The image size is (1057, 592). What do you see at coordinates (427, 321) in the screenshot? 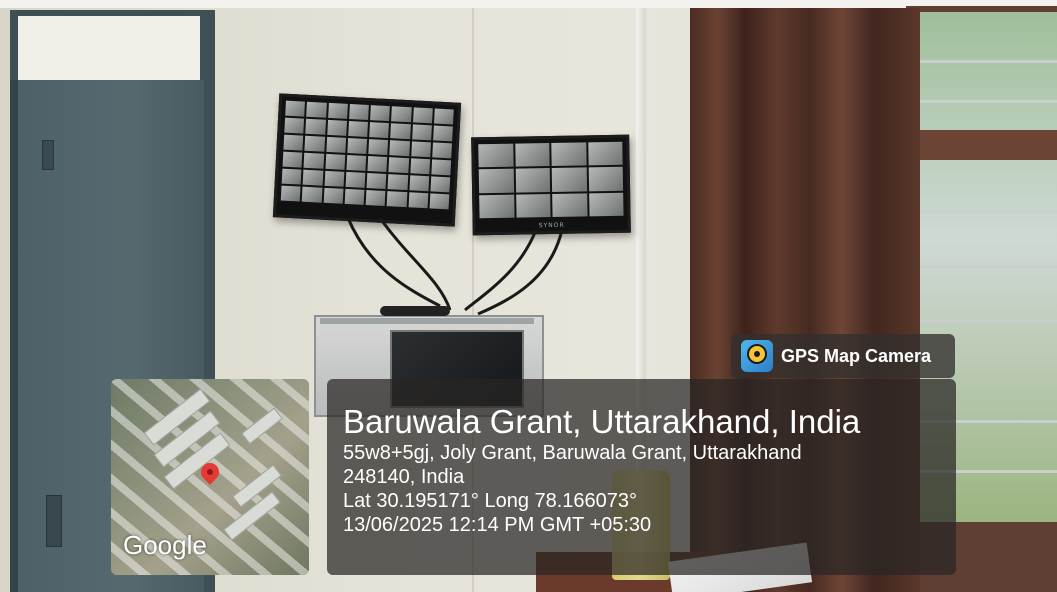
I see `rack-shelf` at bounding box center [427, 321].